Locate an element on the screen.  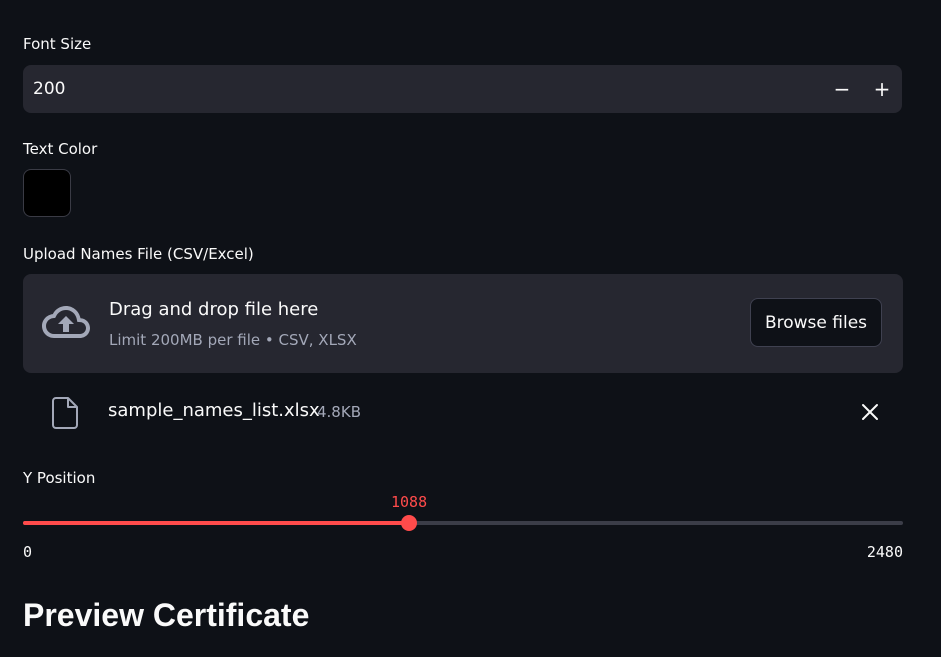
font-size-label: Font Size is located at coordinates (57, 44).